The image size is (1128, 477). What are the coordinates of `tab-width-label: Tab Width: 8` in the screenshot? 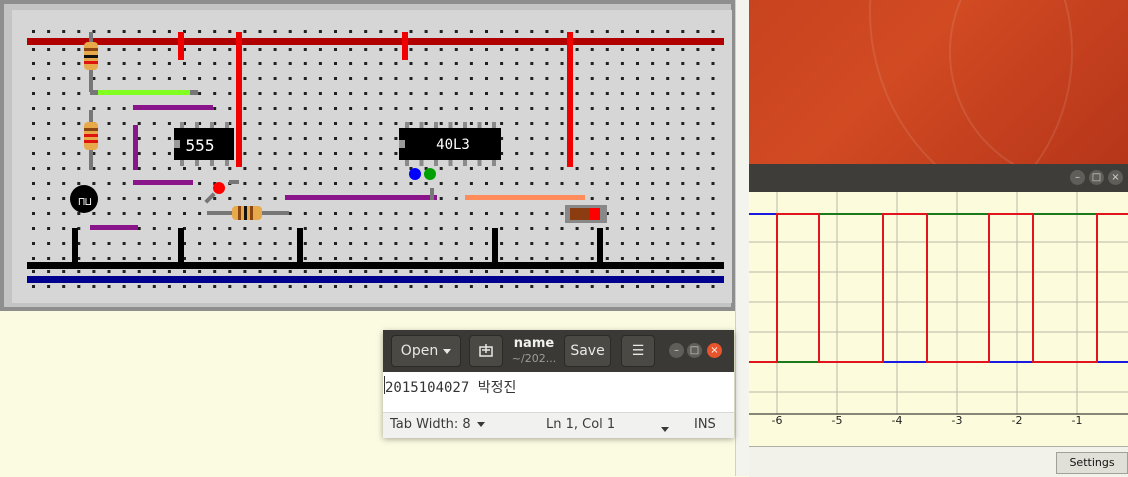 It's located at (430, 424).